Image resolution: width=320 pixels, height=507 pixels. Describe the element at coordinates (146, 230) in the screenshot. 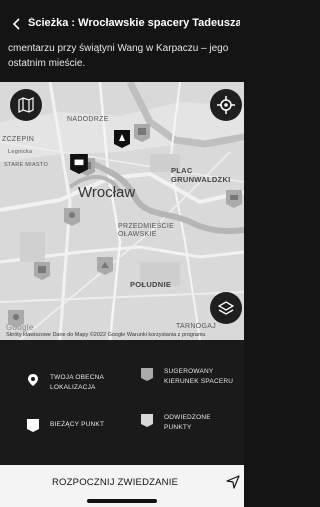

I see `label-przedmiescie: PRZEDMIEŚCIE OŁAWSKIE` at that location.